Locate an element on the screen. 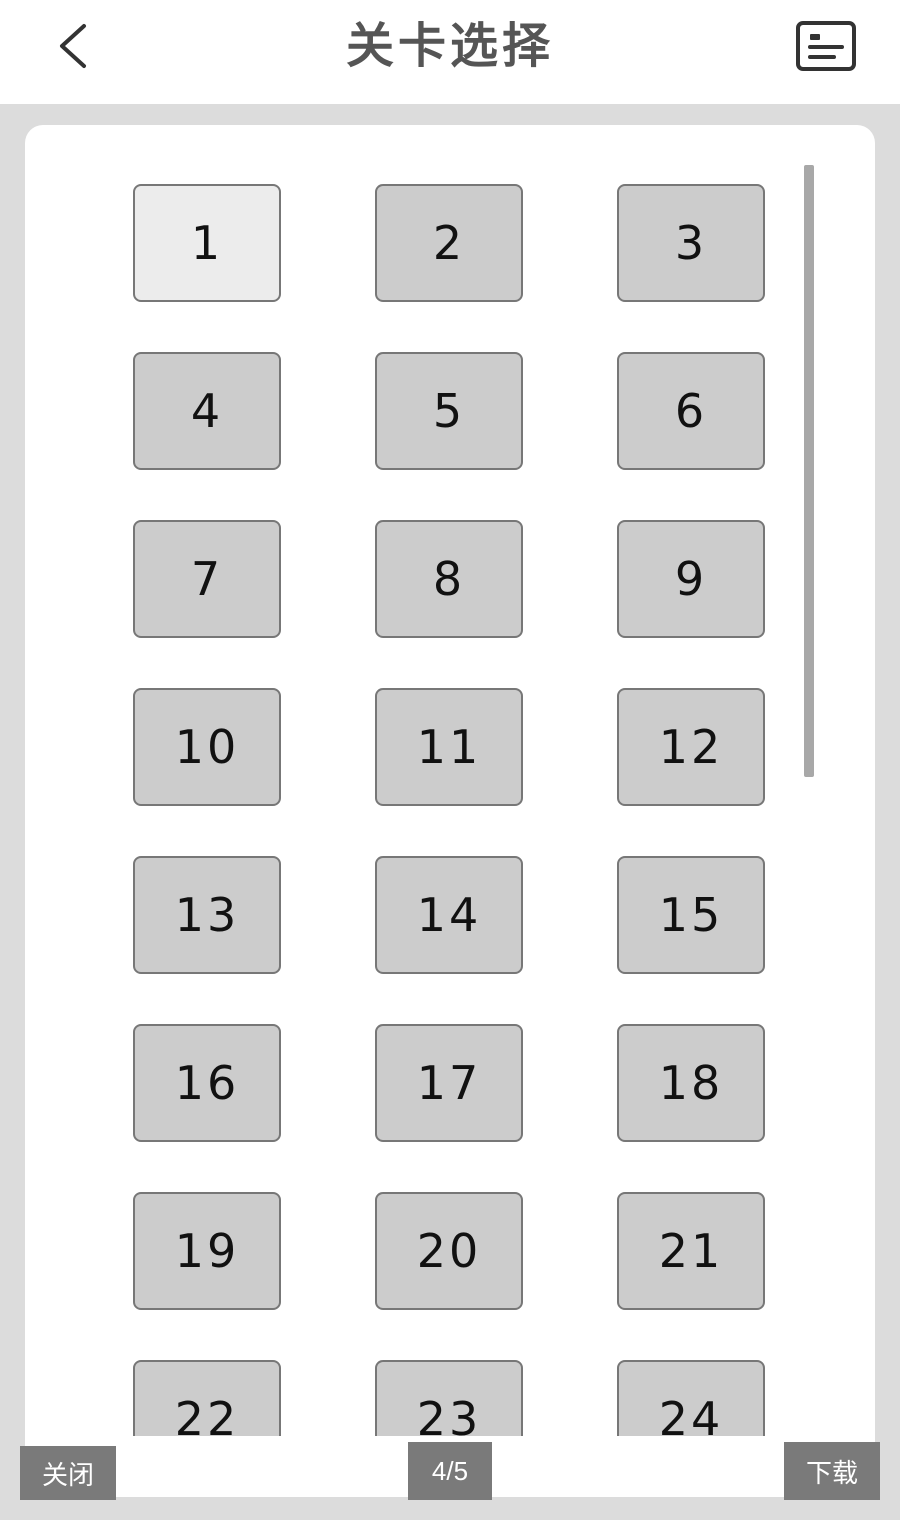  level-tile-3: 3 is located at coordinates (691, 243).